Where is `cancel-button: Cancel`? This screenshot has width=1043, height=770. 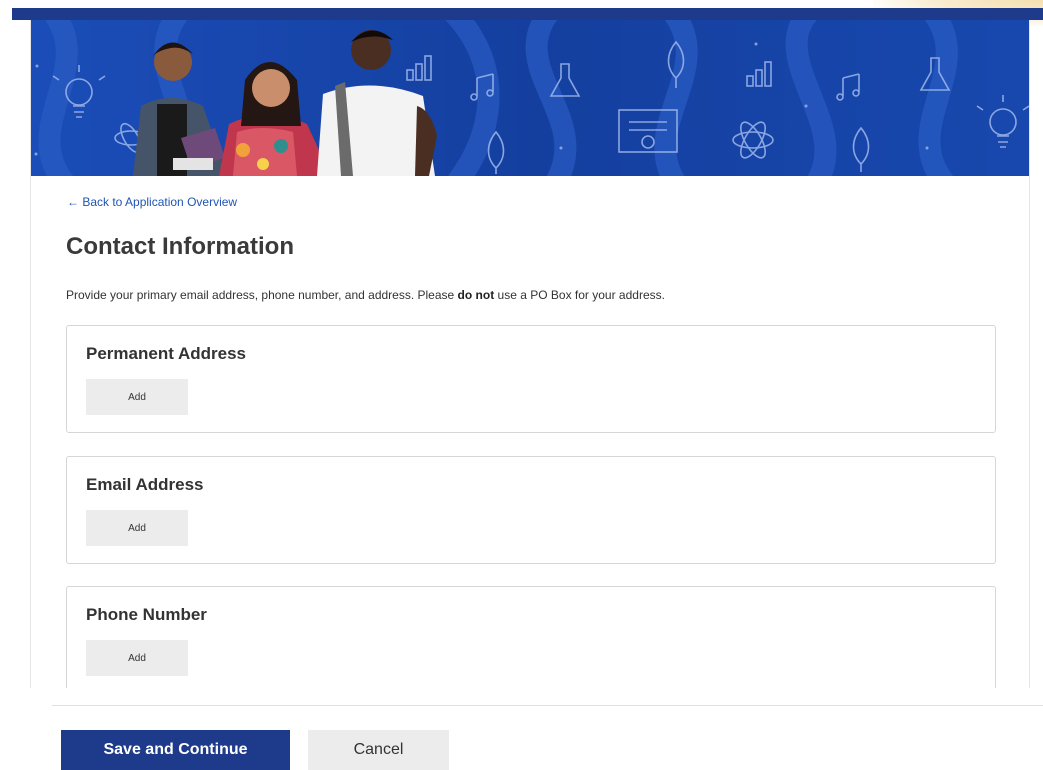
cancel-button: Cancel is located at coordinates (378, 750).